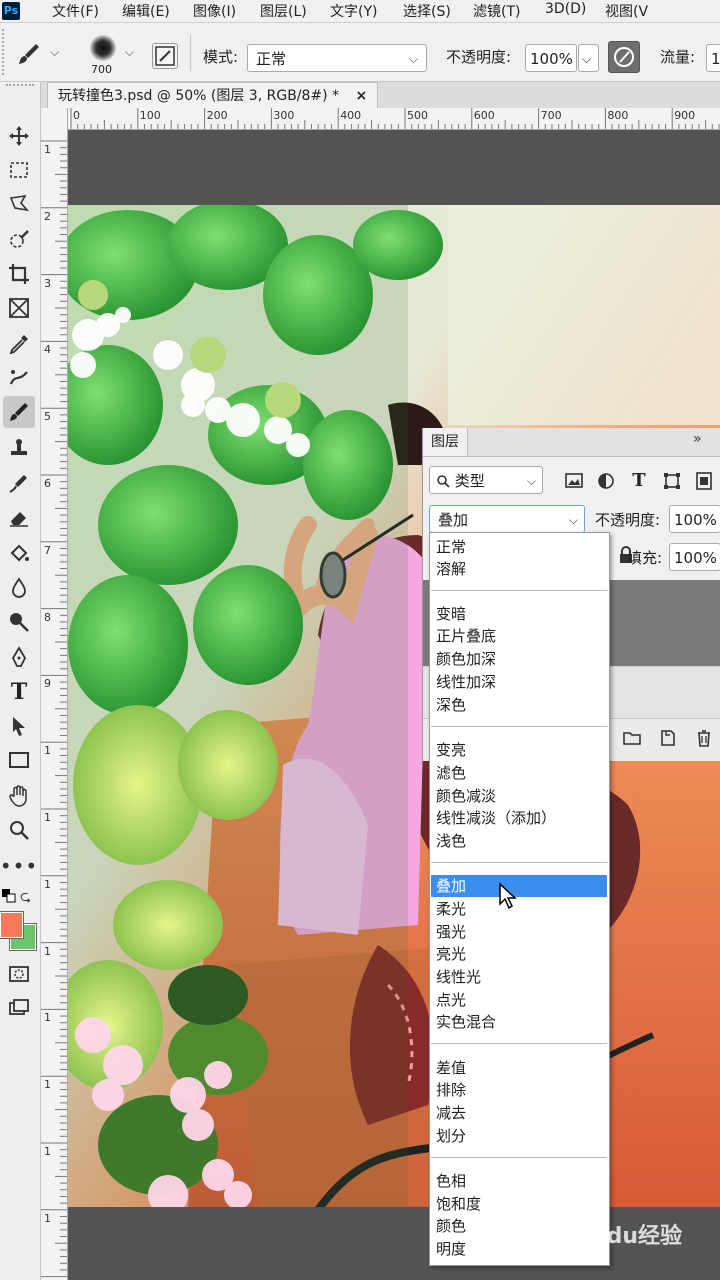 The height and width of the screenshot is (1280, 720). I want to click on blend-option-hard-mix: 实色混合, so click(519, 1022).